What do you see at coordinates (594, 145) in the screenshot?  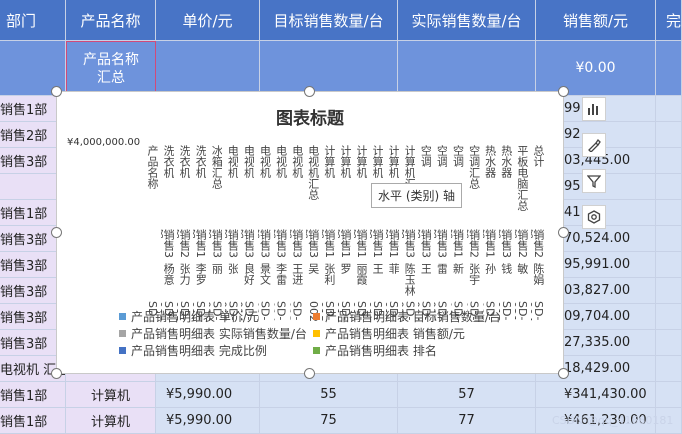 I see `chart-styles-icon` at bounding box center [594, 145].